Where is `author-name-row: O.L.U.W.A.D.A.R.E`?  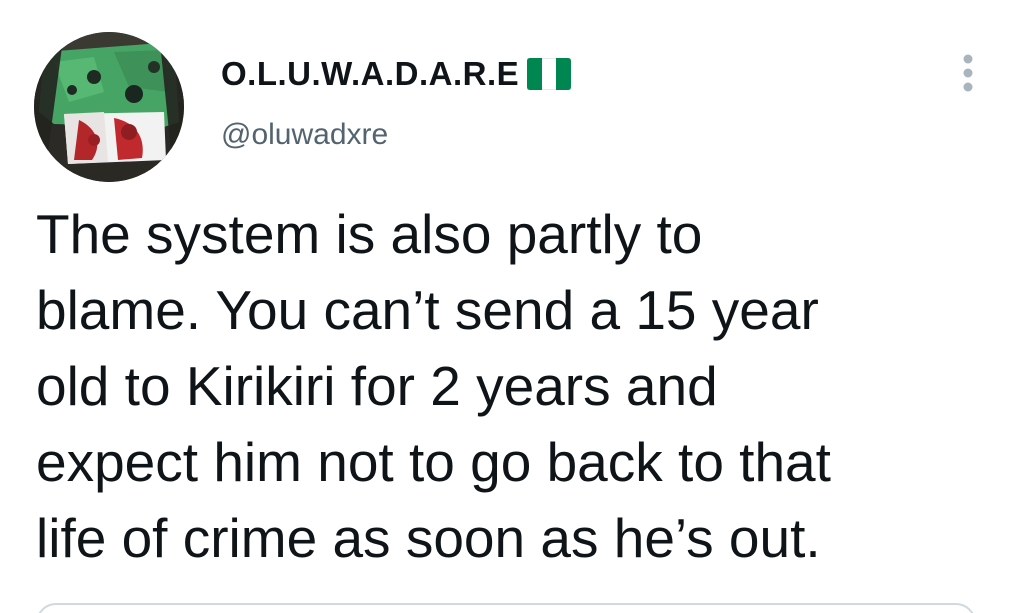
author-name-row: O.L.U.W.A.D.A.R.E is located at coordinates (396, 74).